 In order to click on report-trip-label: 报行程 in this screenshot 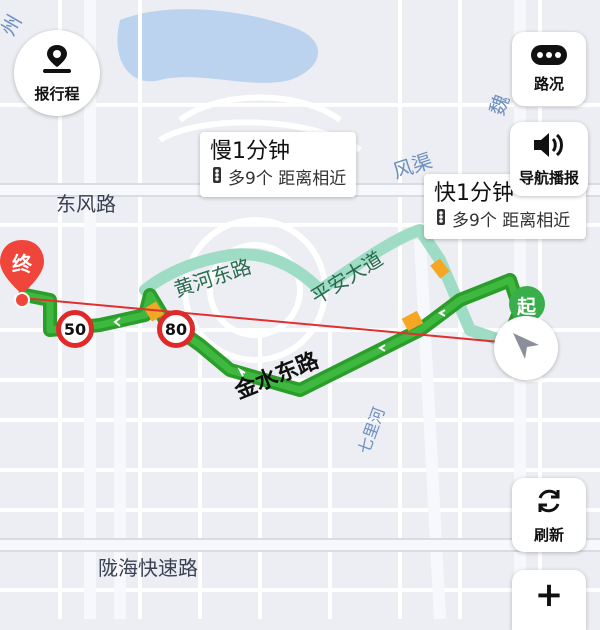, I will do `click(57, 93)`.